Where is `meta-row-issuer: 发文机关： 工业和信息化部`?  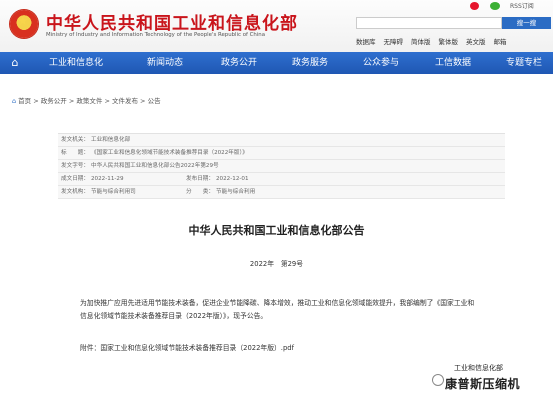
meta-row-issuer: 发文机关： 工业和信息化部 is located at coordinates (281, 140).